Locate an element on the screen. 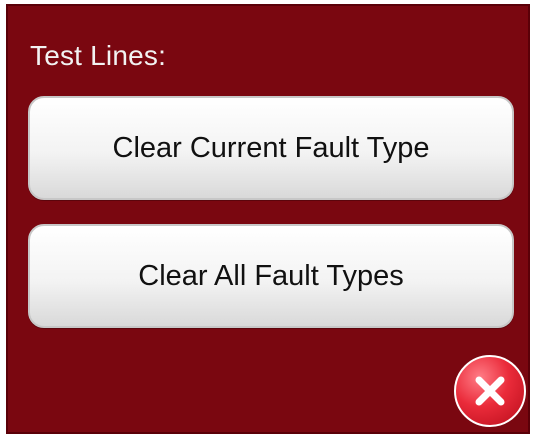  close-button is located at coordinates (490, 391).